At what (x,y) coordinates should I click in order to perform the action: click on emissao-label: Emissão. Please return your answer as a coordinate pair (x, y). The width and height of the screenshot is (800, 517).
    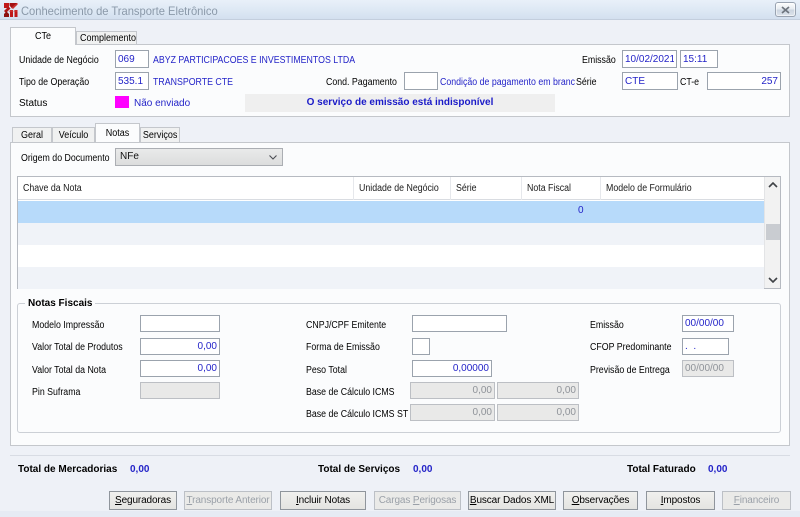
    Looking at the image, I should click on (599, 60).